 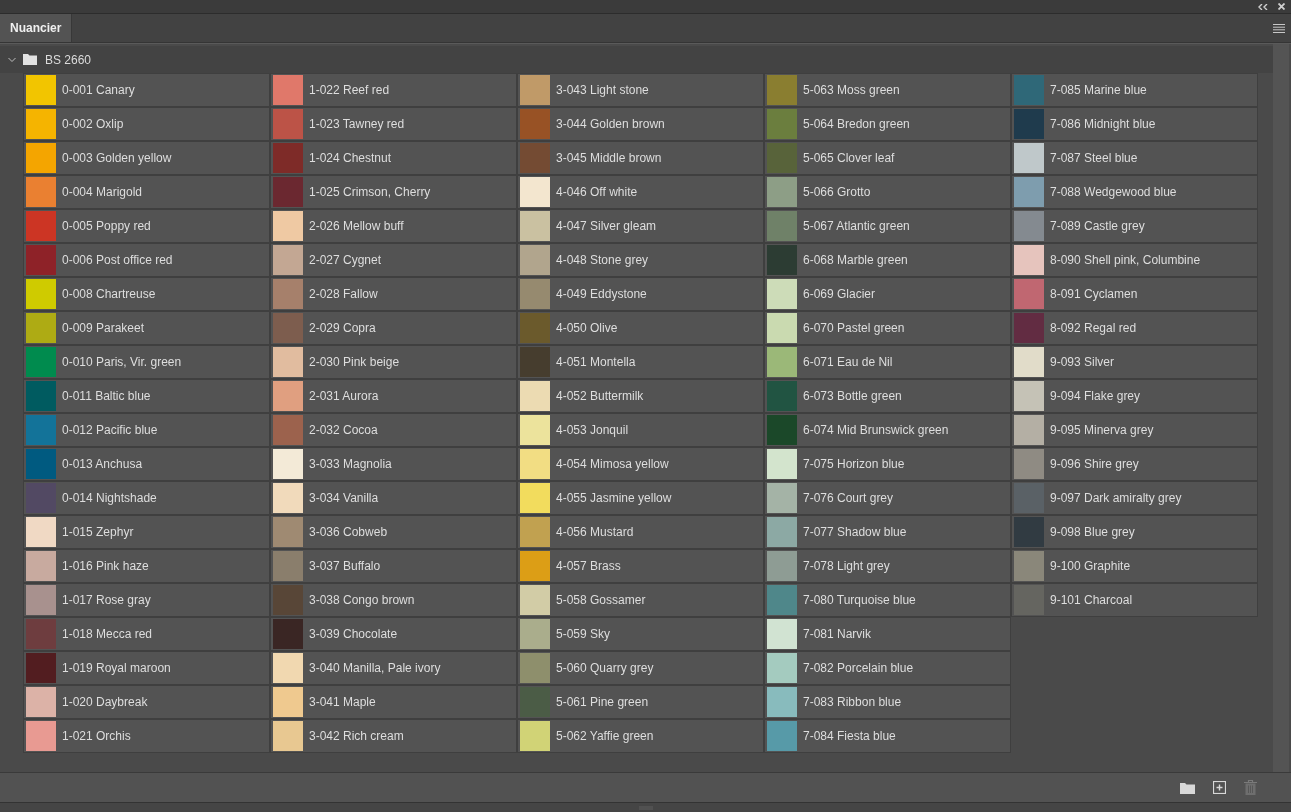 I want to click on swatch-item: 0-008 Chartreuse, so click(x=146, y=294).